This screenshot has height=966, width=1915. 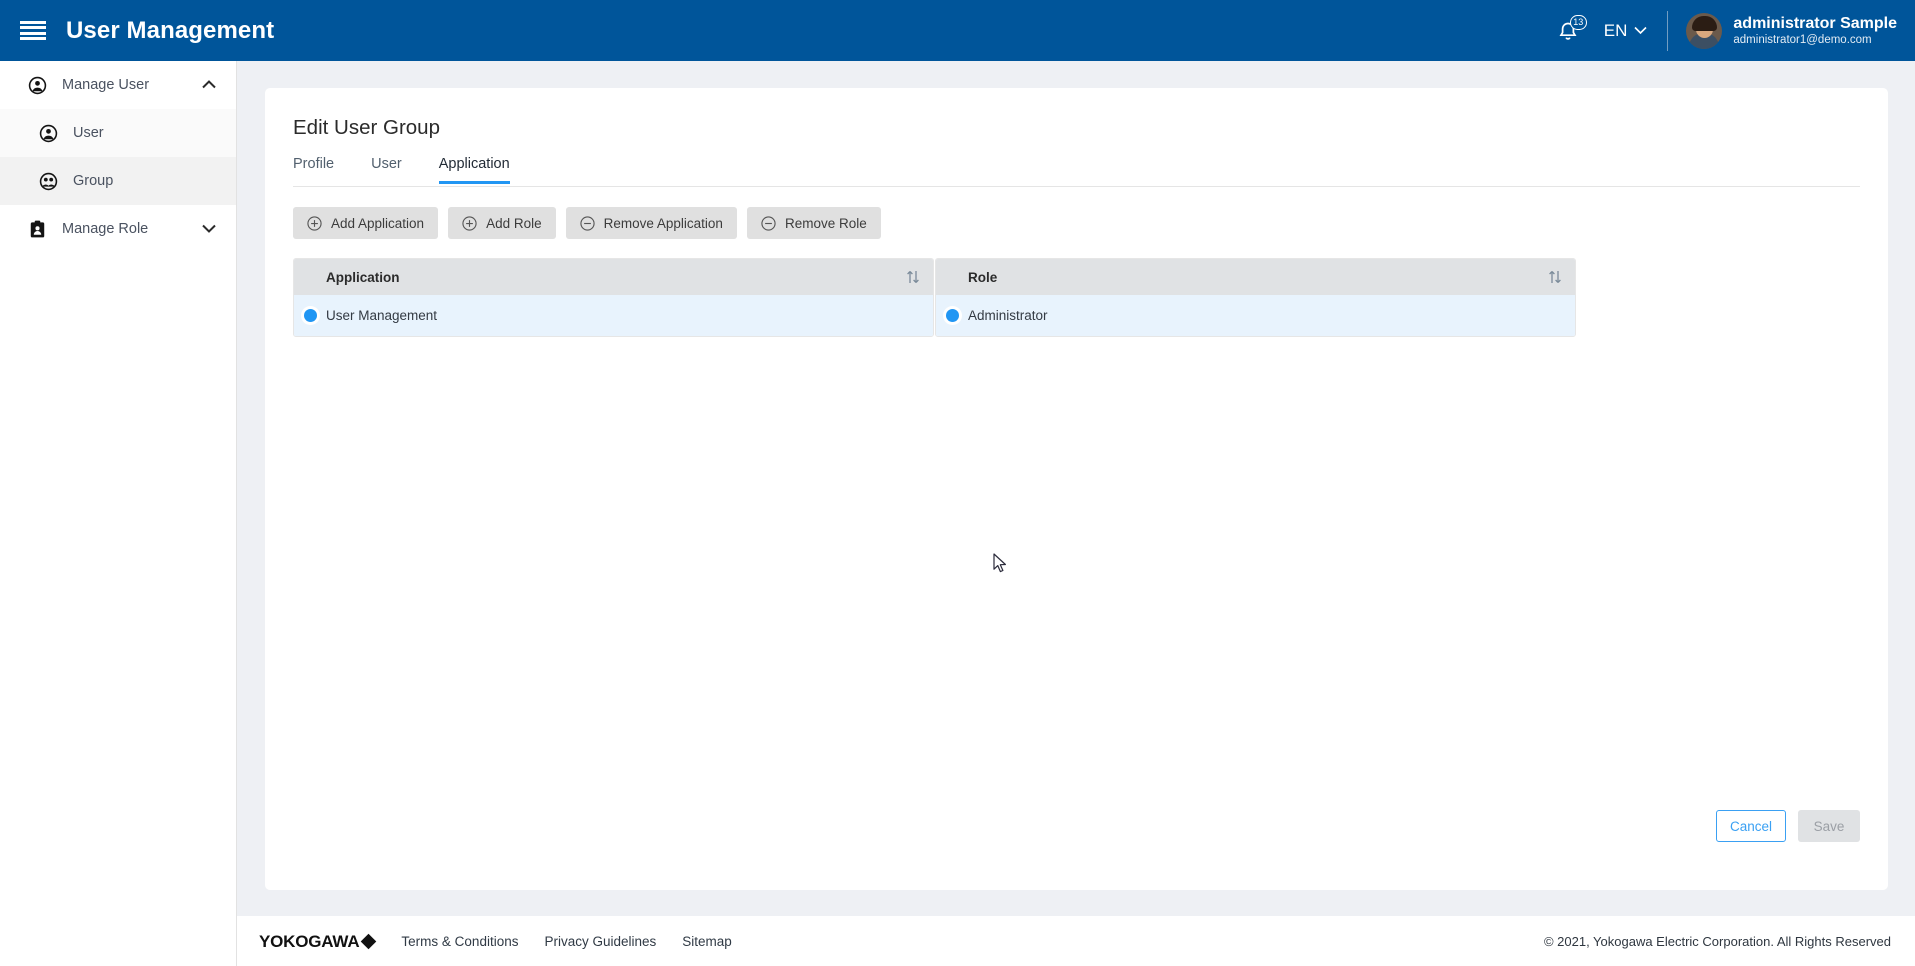 What do you see at coordinates (825, 223) in the screenshot?
I see `button-label: Remove Role` at bounding box center [825, 223].